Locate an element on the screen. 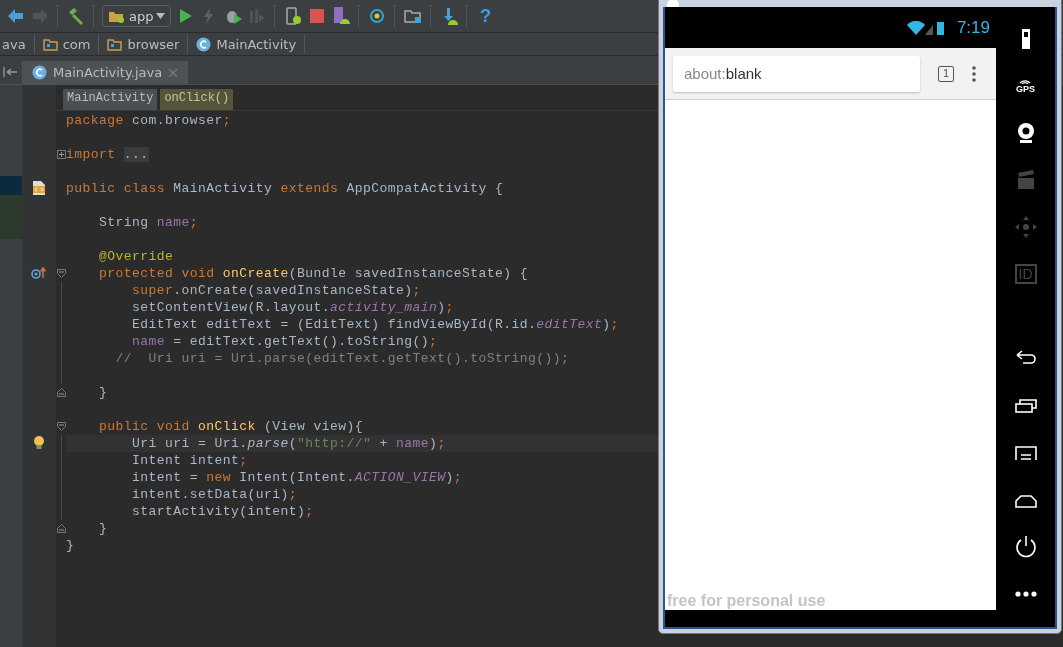  layout-file-icon is located at coordinates (39, 187).